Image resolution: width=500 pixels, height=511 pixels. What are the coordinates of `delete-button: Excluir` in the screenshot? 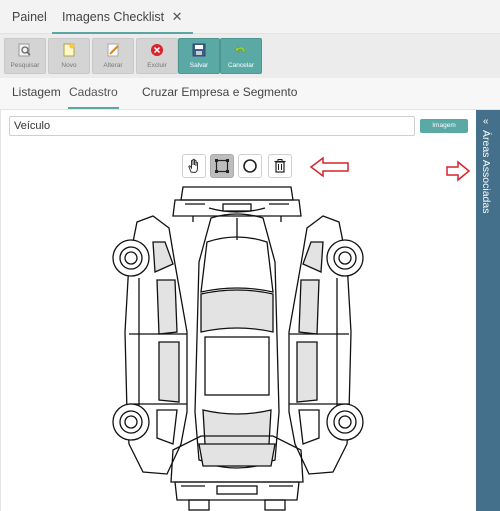 It's located at (157, 56).